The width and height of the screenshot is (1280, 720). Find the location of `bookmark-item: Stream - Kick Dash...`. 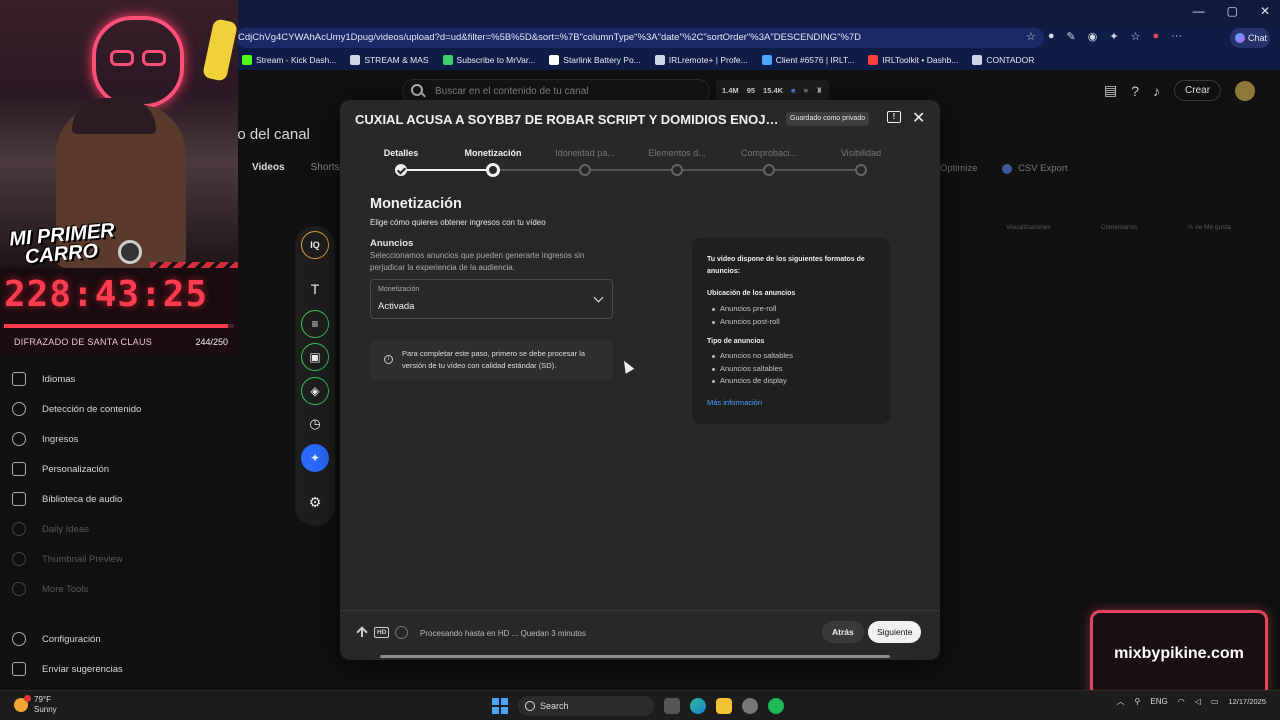

bookmark-item: Stream - Kick Dash... is located at coordinates (289, 60).